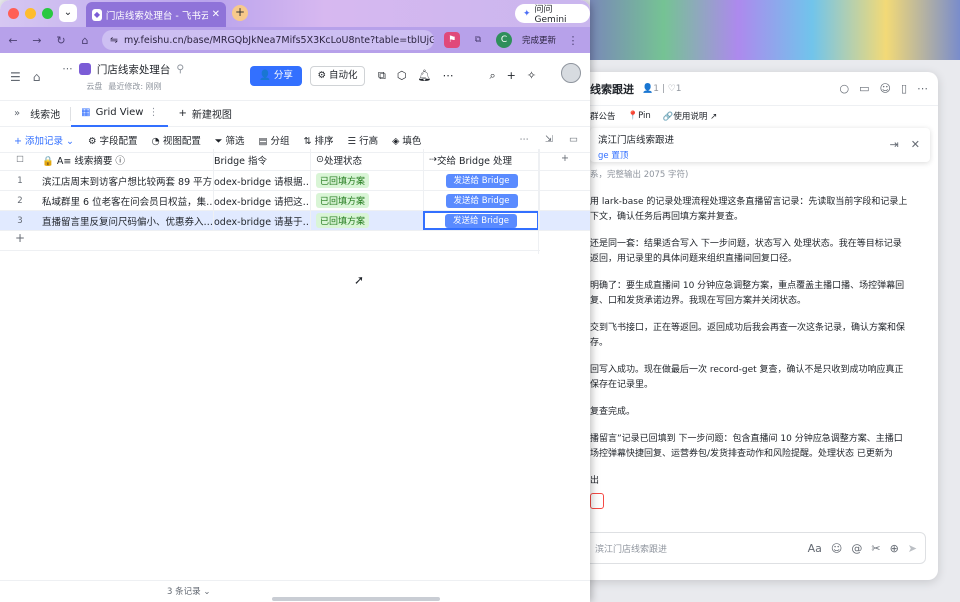  What do you see at coordinates (915, 144) in the screenshot?
I see `close-icon: ✕` at bounding box center [915, 144].